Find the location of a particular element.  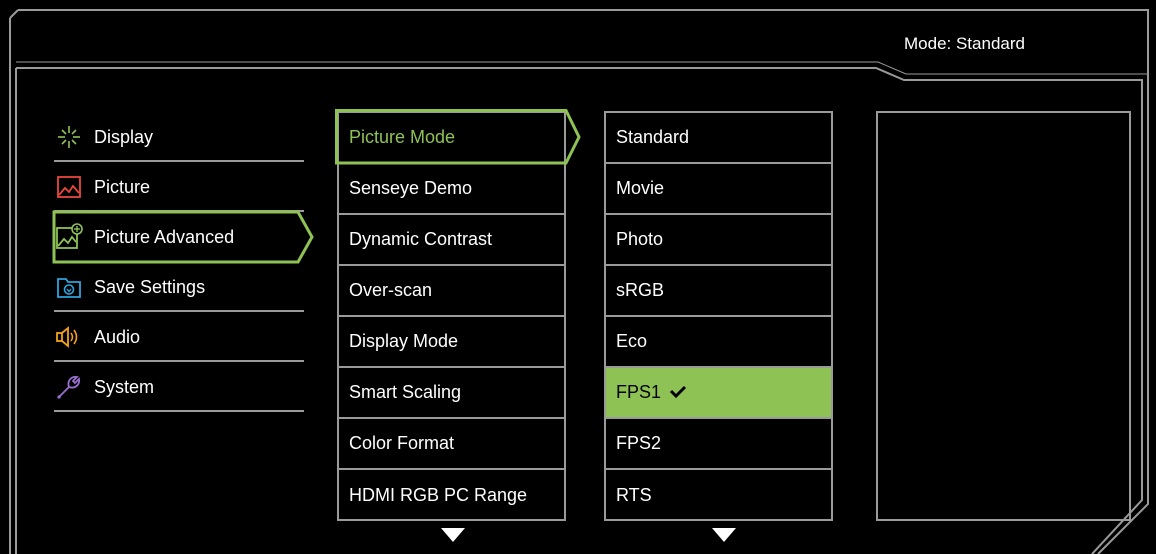

submenu-selection-outline is located at coordinates (458, 137).